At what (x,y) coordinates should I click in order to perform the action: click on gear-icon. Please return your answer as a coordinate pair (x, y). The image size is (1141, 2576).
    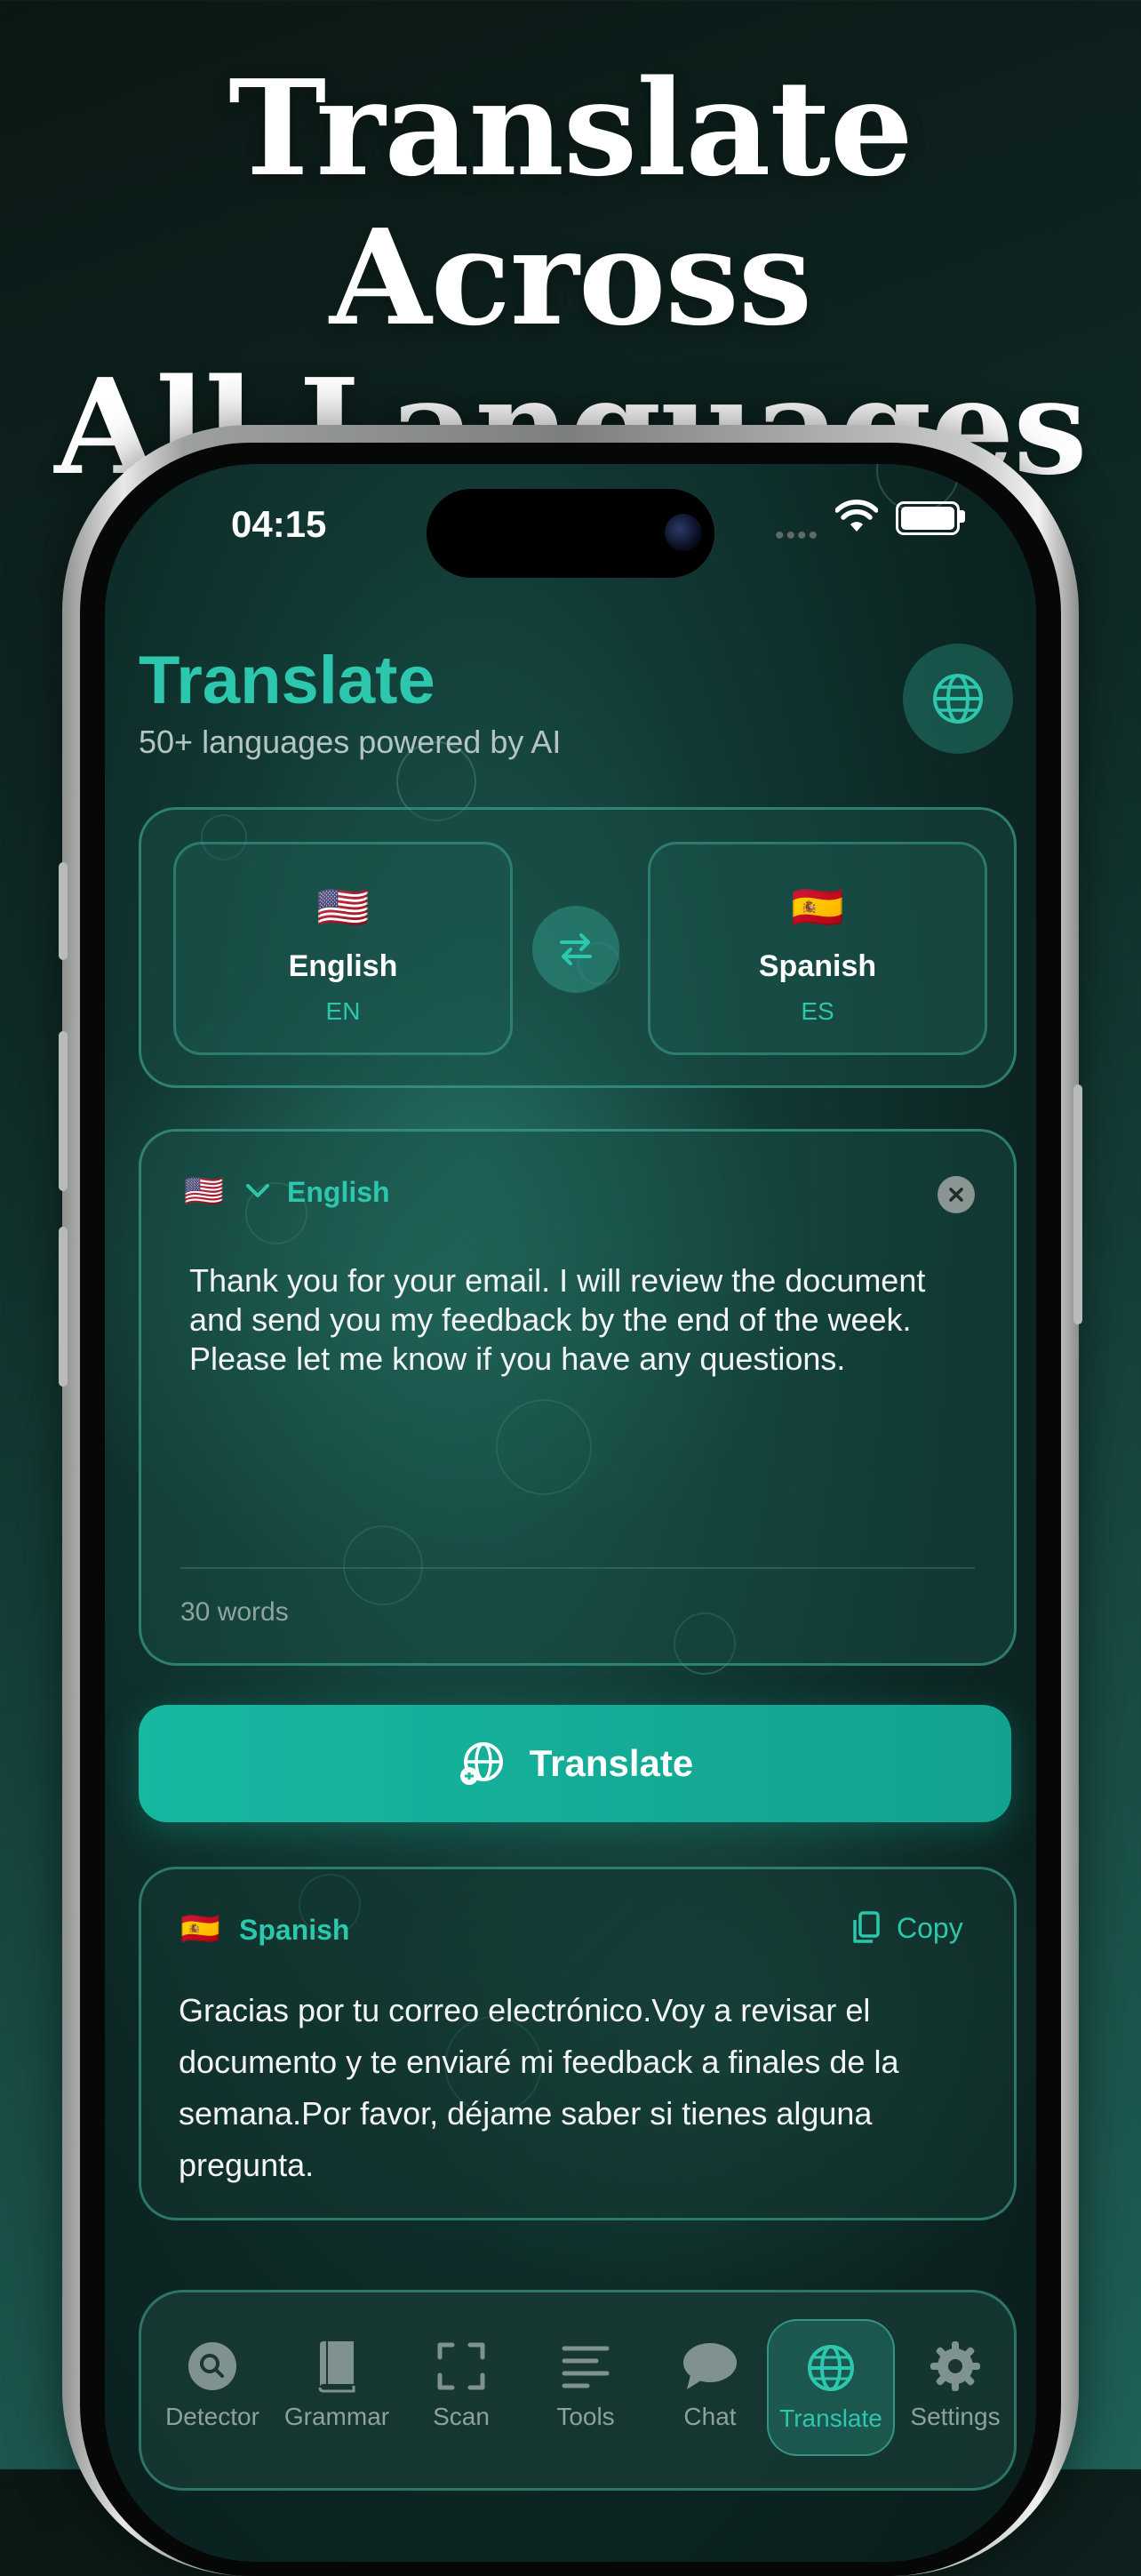
    Looking at the image, I should click on (955, 2366).